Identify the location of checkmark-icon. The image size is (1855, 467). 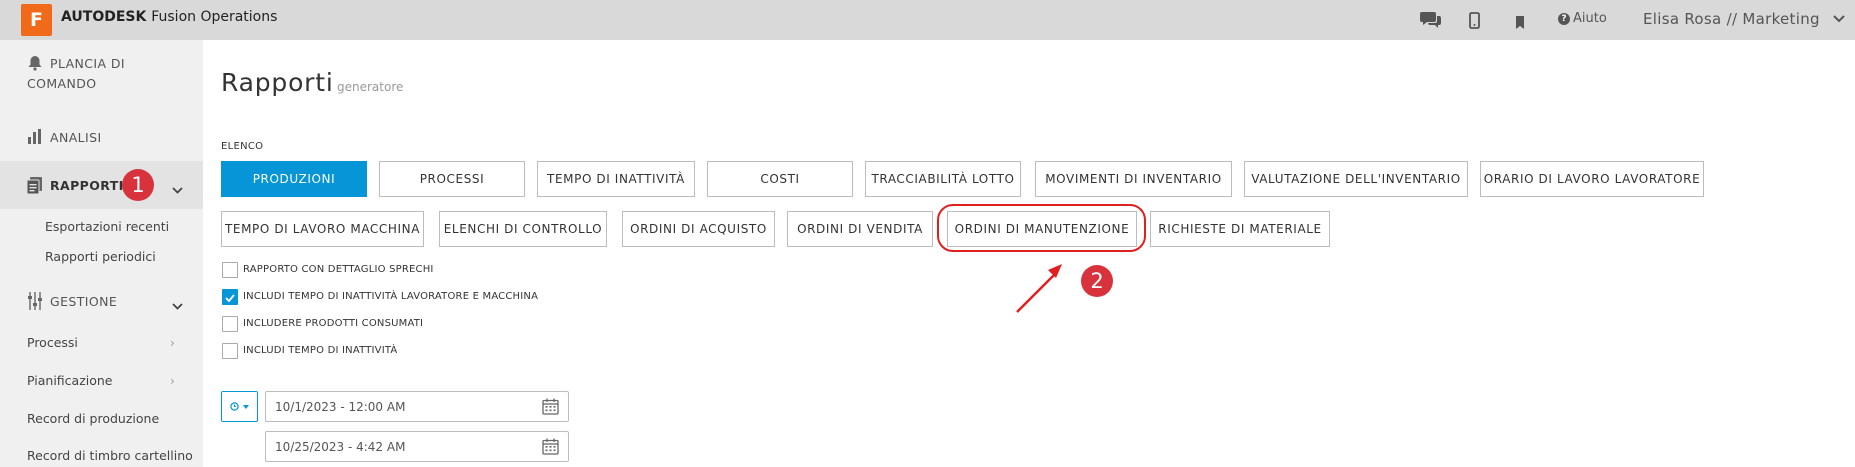
(230, 298).